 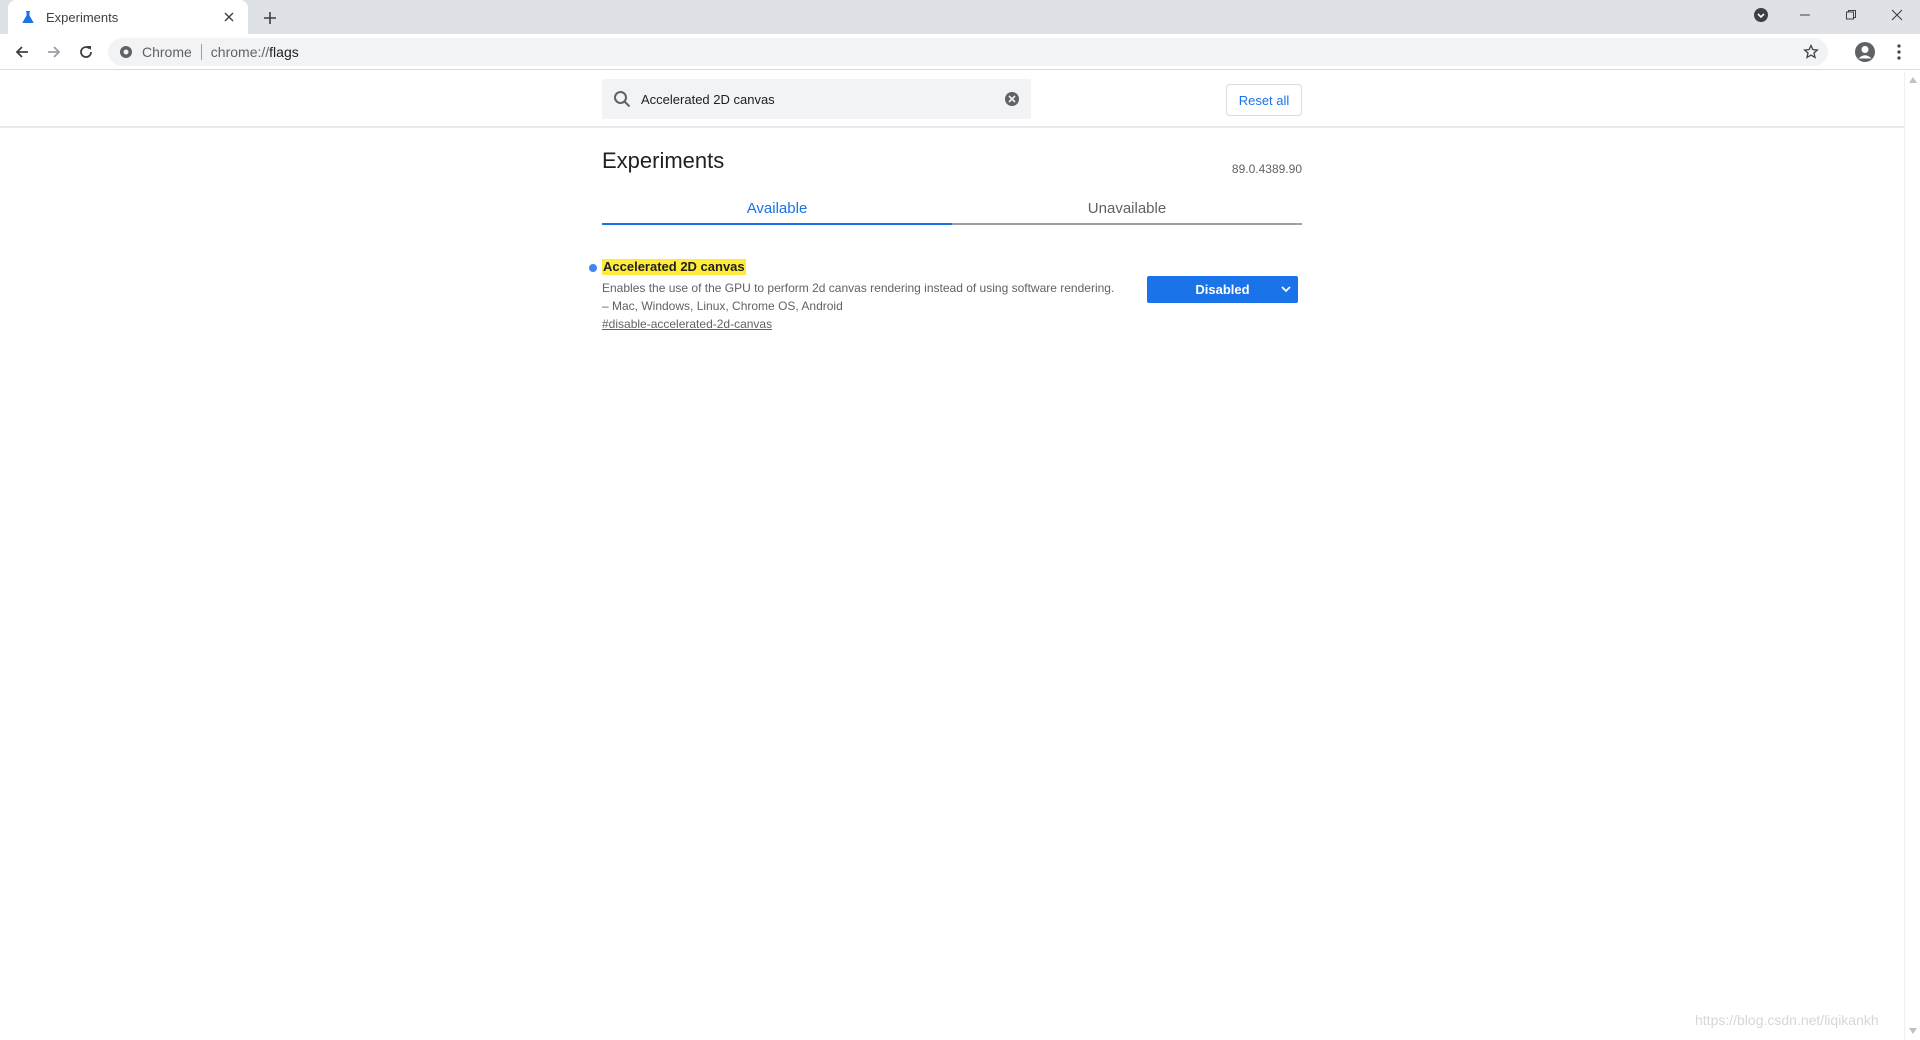 What do you see at coordinates (1899, 52) in the screenshot?
I see `kebab-menu-icon` at bounding box center [1899, 52].